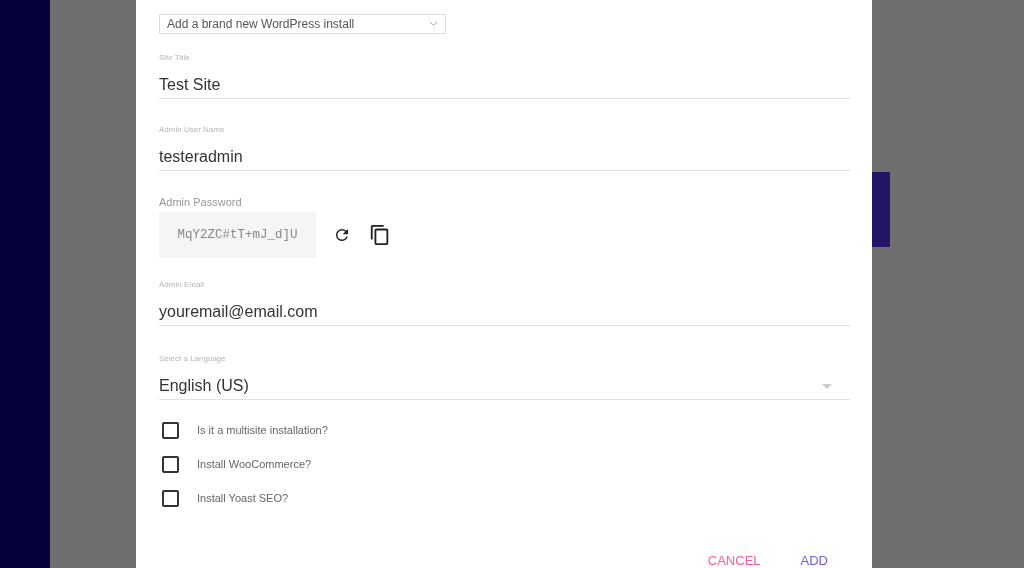 Image resolution: width=1024 pixels, height=568 pixels. I want to click on field-label: Select a Language, so click(193, 359).